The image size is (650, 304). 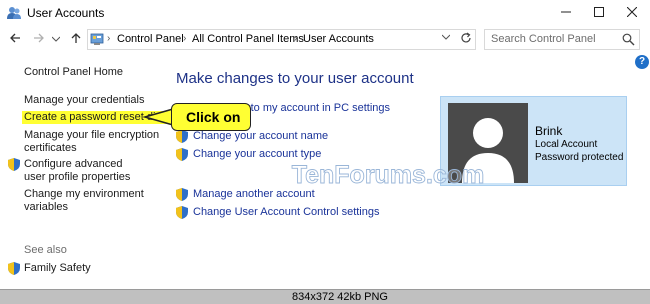 I want to click on callout-box: Click on, so click(x=211, y=117).